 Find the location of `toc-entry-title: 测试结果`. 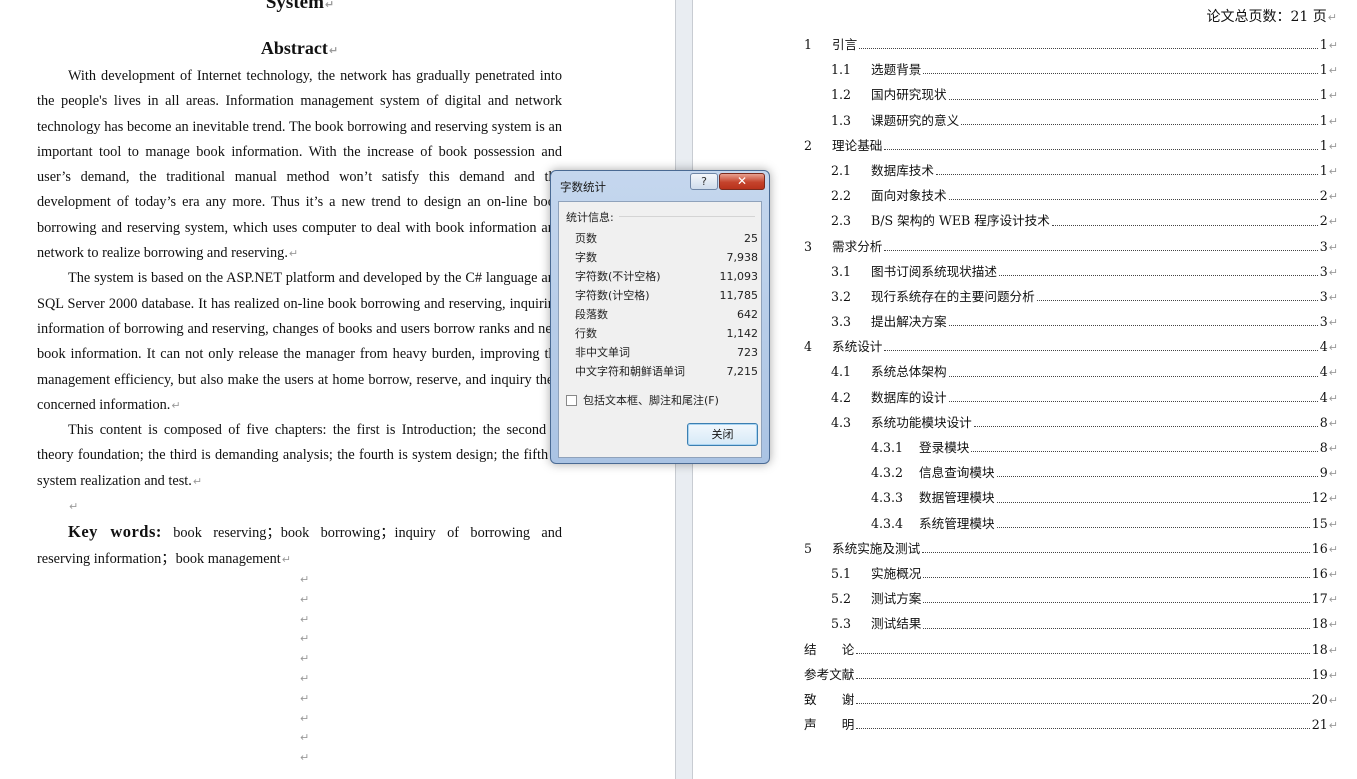

toc-entry-title: 测试结果 is located at coordinates (896, 624).